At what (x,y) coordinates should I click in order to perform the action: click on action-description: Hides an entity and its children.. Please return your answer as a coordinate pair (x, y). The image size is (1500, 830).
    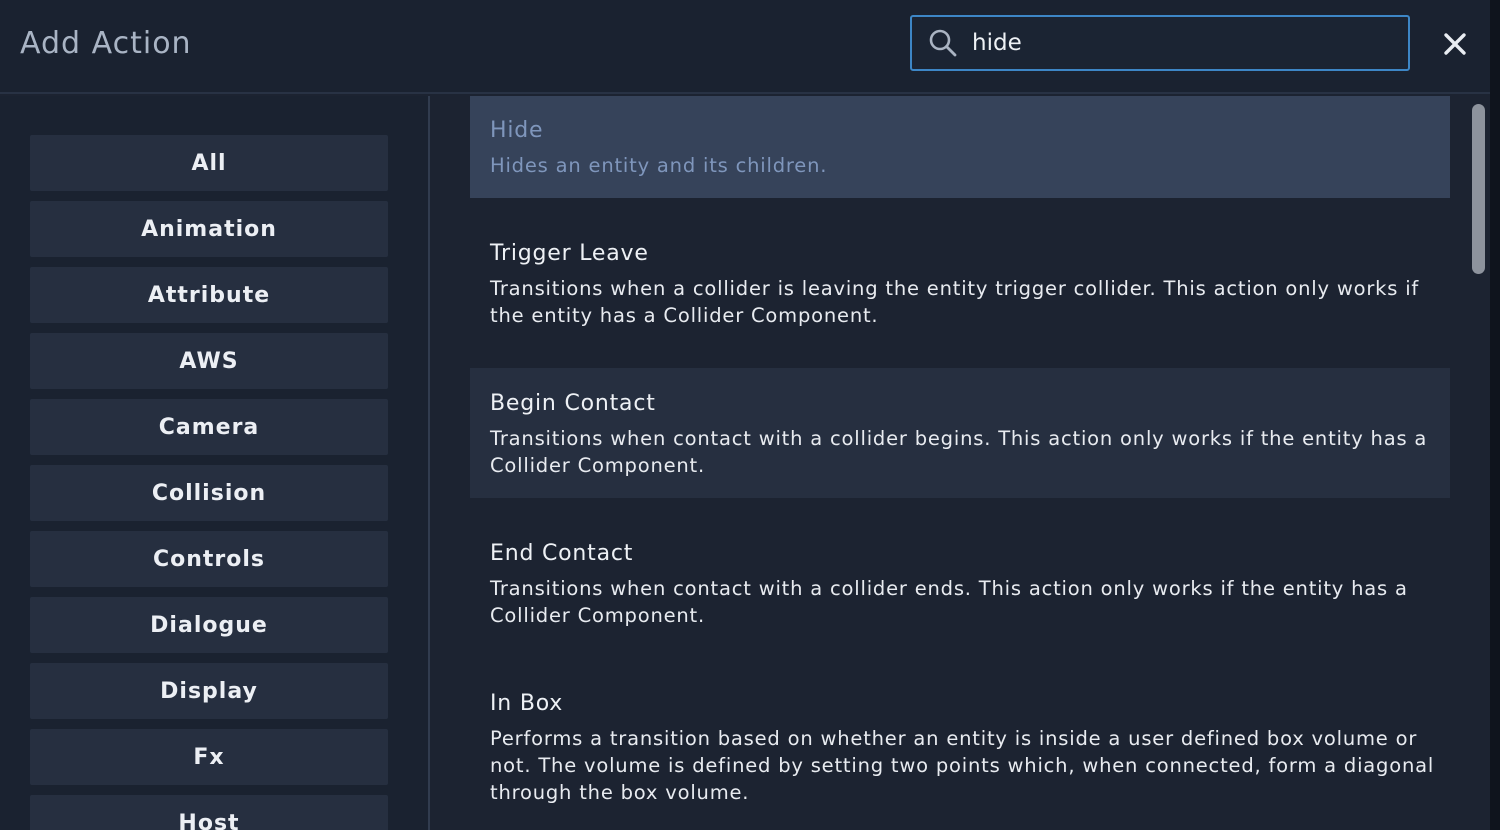
    Looking at the image, I should click on (659, 165).